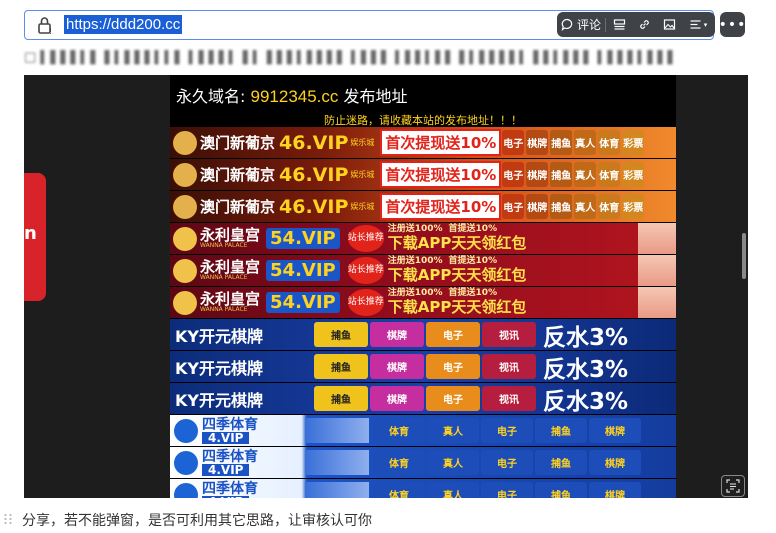  I want to click on more-dots-icon: •••, so click(732, 24).